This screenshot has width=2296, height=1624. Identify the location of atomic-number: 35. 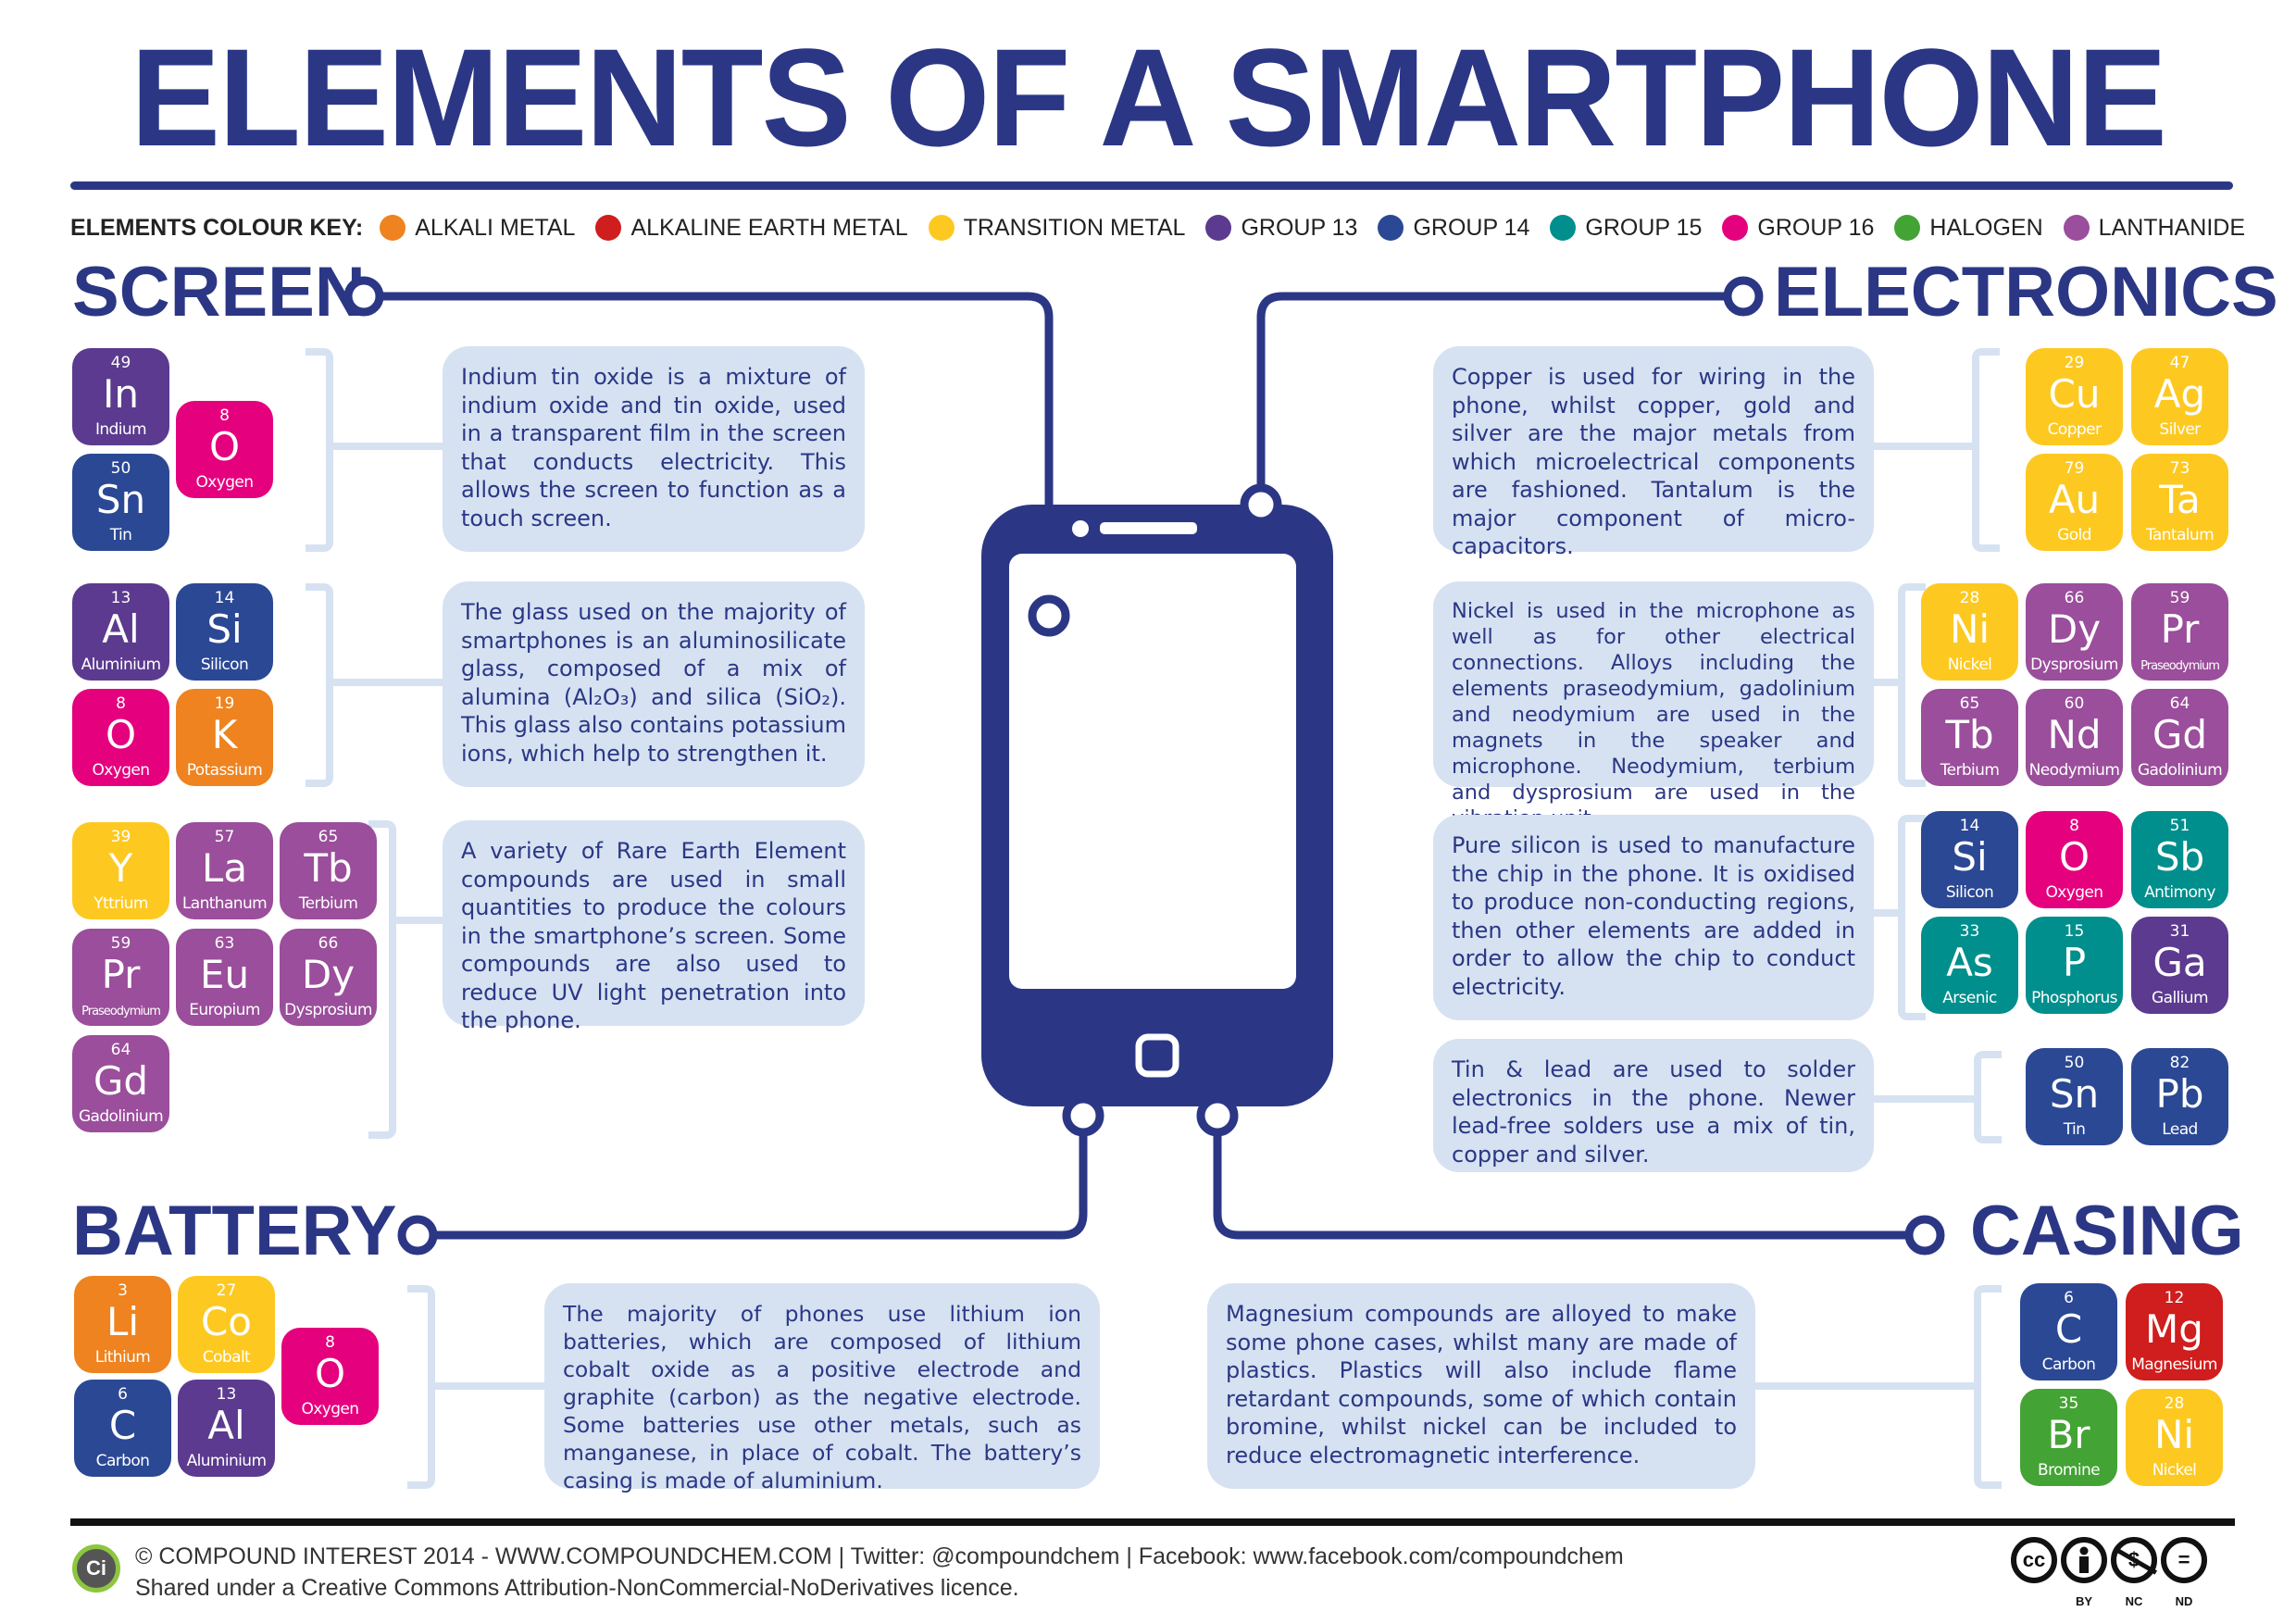
(2068, 1403).